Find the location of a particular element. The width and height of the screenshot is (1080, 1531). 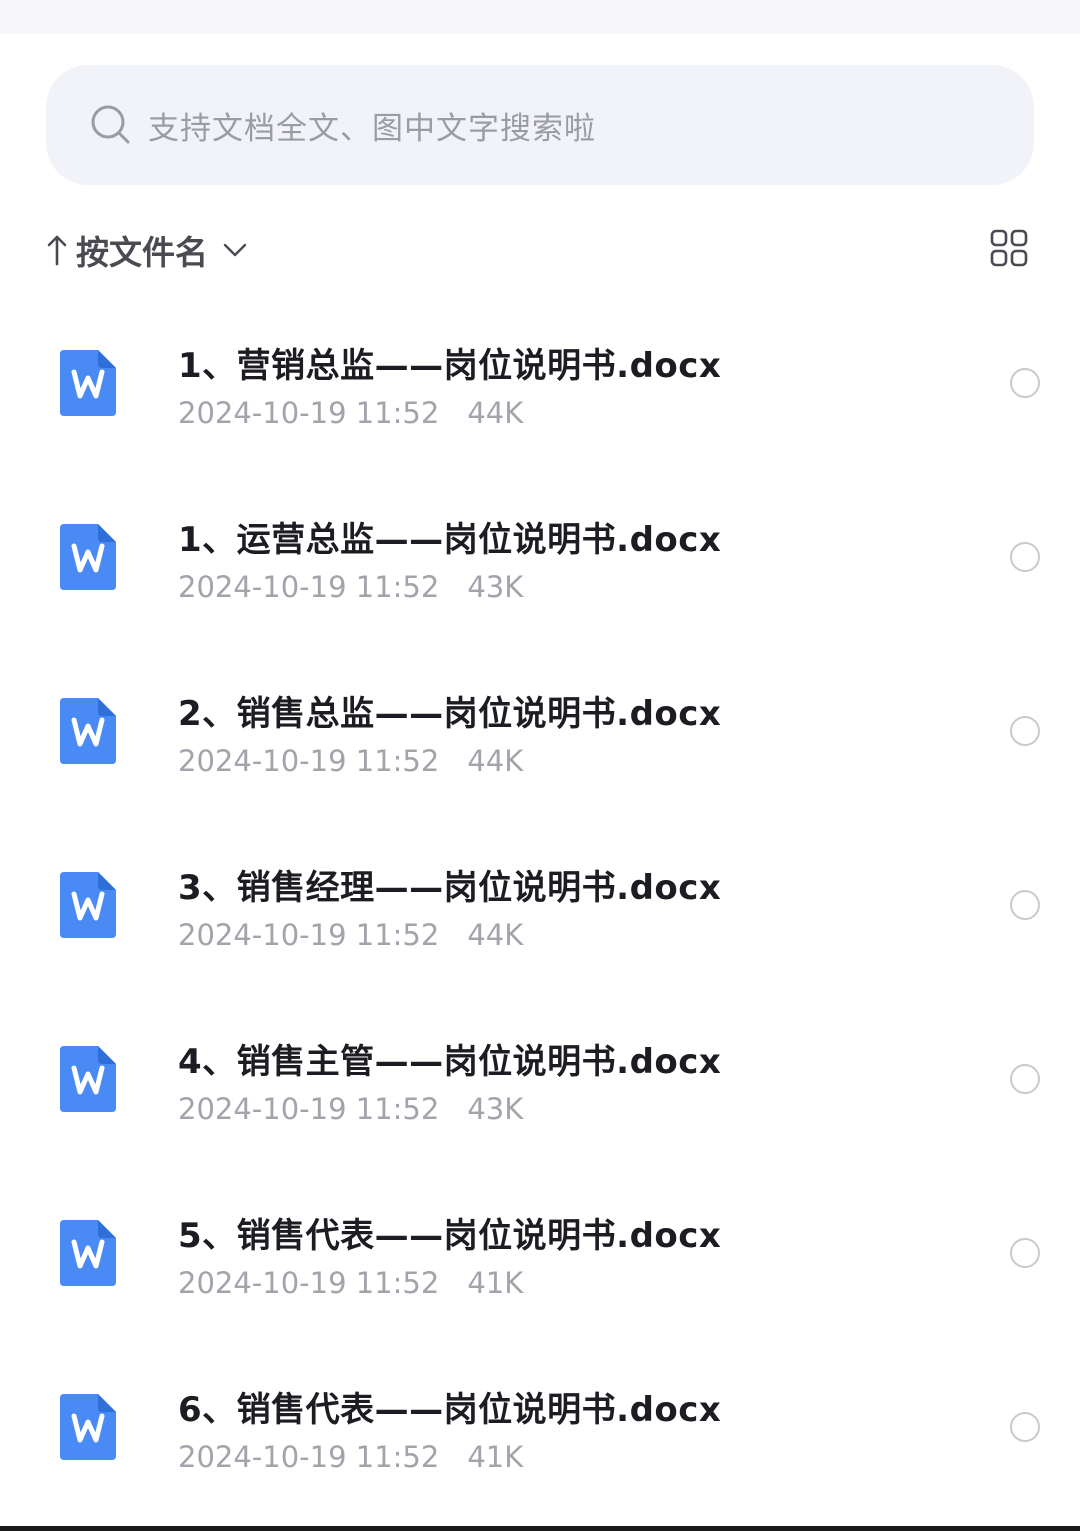

file-name: 6、销售代表——岗位说明书.docx is located at coordinates (450, 1410).